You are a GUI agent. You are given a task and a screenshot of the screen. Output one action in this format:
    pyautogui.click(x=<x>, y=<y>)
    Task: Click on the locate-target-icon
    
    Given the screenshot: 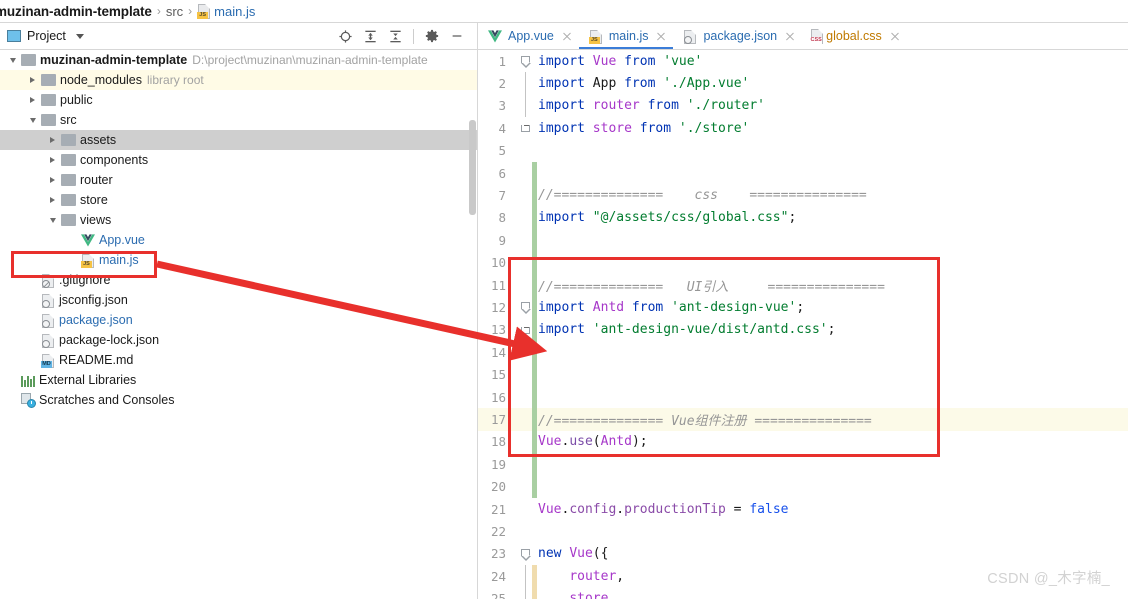 What is the action you would take?
    pyautogui.click(x=345, y=36)
    